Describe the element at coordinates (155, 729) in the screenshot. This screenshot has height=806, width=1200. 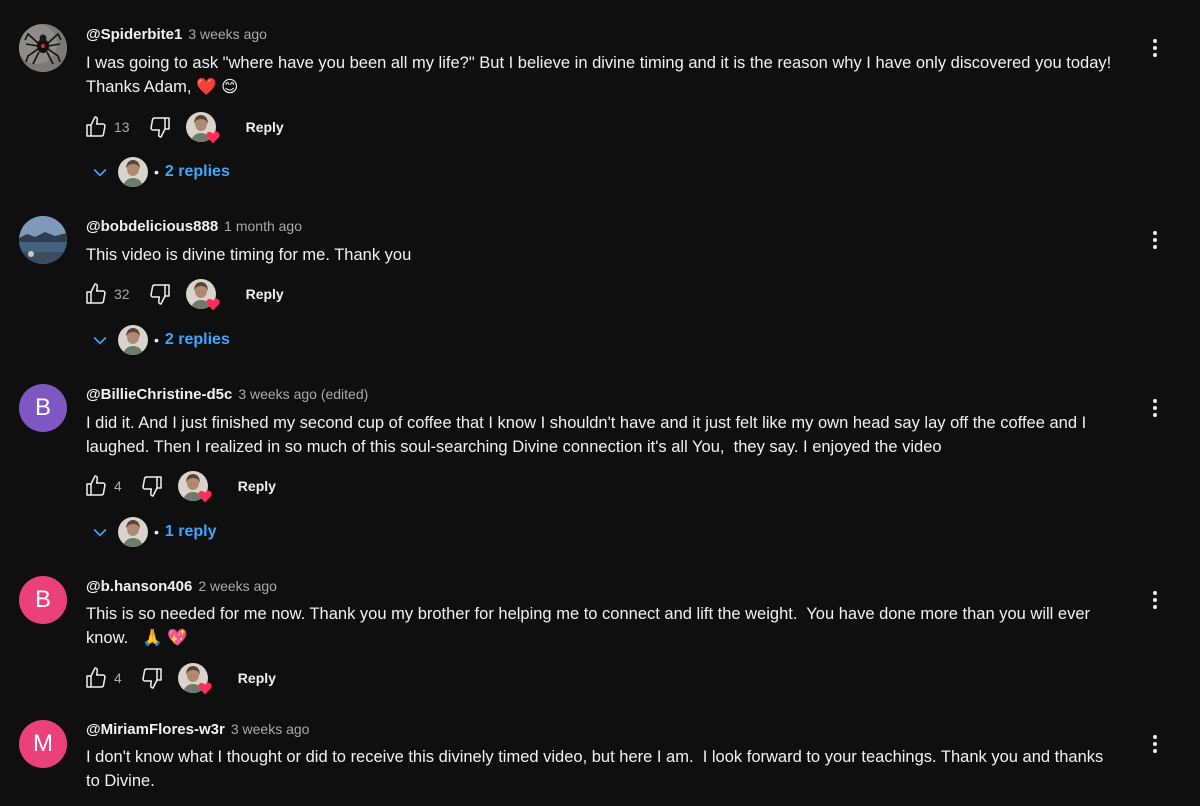
I see `author-name: @MiriamFlores-w3r` at that location.